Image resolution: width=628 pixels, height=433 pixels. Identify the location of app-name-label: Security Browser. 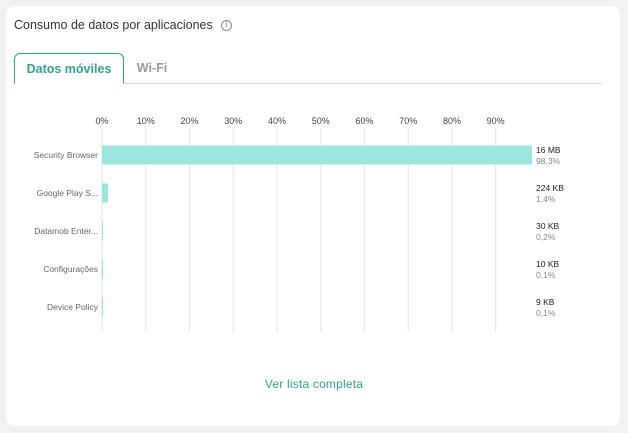
(66, 155).